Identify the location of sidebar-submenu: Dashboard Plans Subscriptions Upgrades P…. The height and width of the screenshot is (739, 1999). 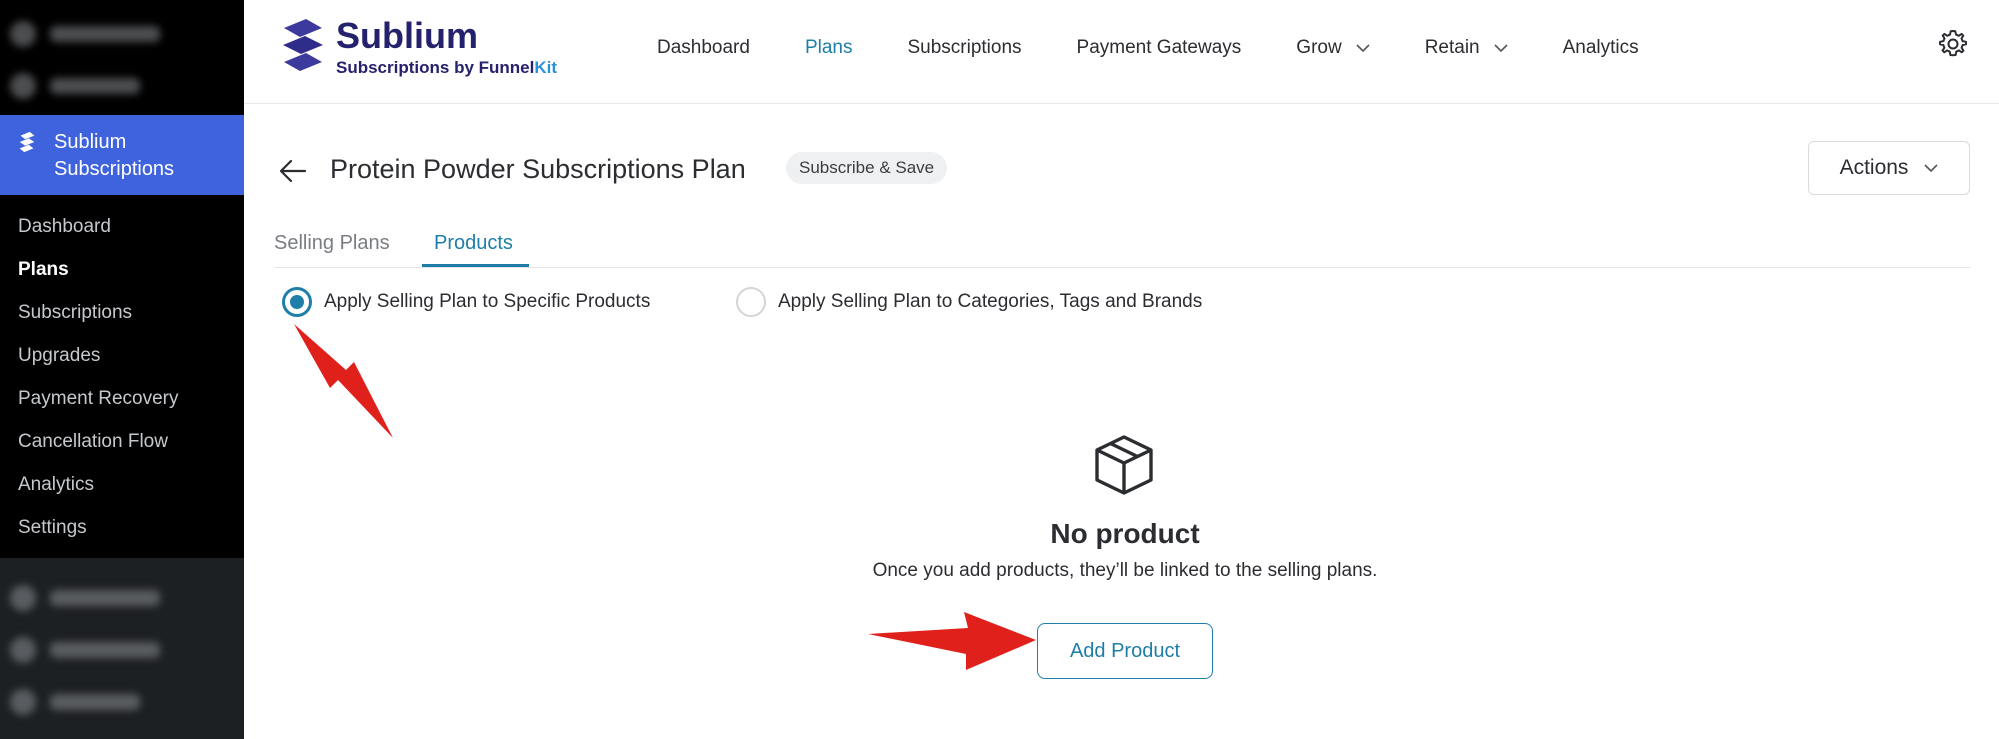
(122, 377).